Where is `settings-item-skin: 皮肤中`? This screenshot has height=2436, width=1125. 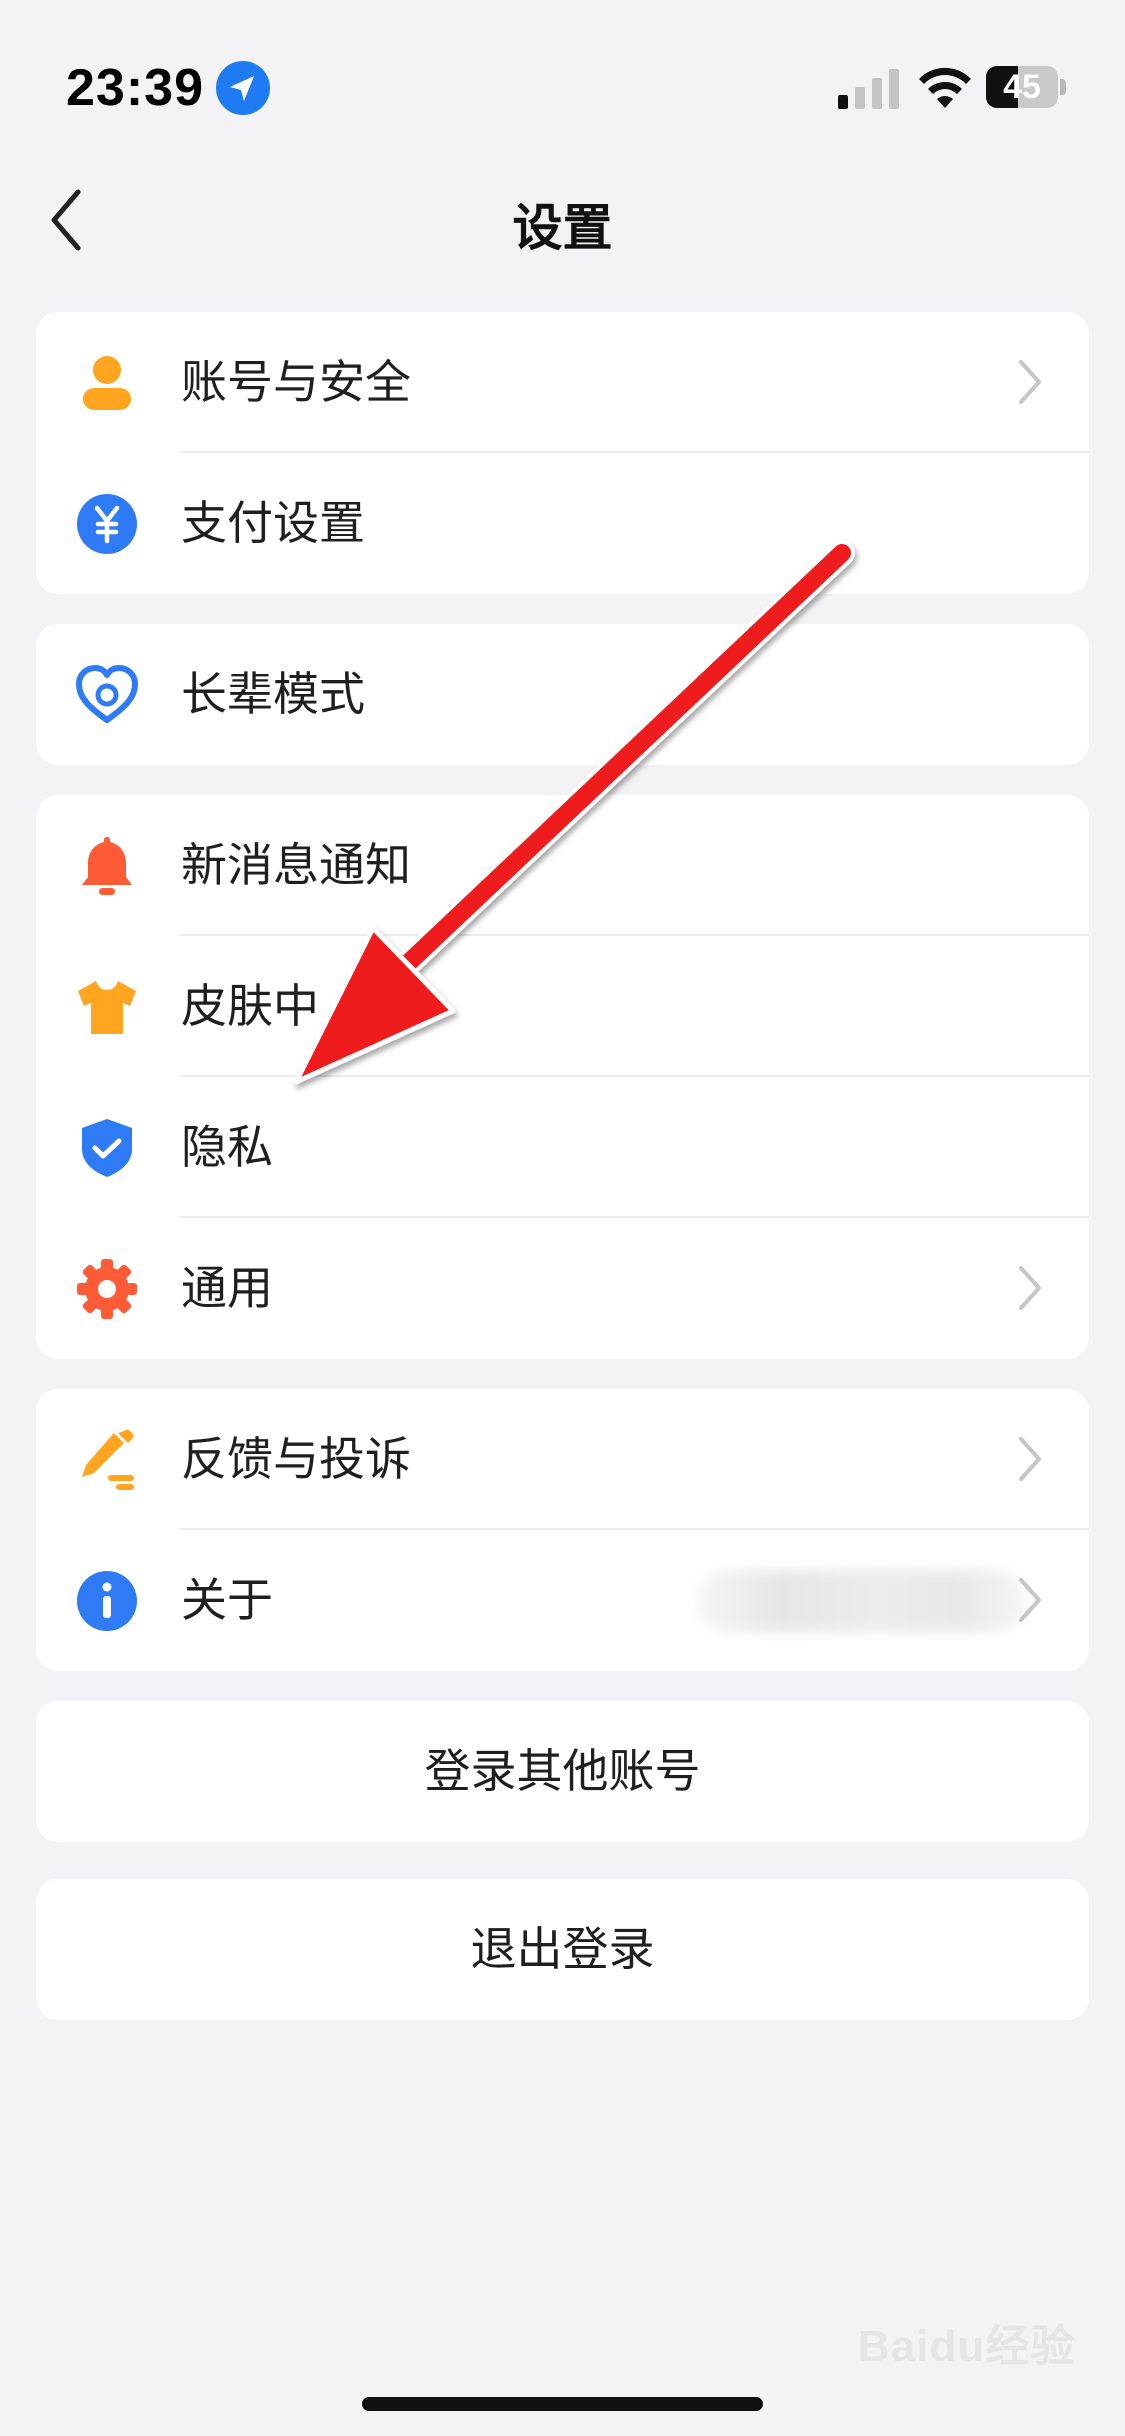
settings-item-skin: 皮肤中 is located at coordinates (562, 1006).